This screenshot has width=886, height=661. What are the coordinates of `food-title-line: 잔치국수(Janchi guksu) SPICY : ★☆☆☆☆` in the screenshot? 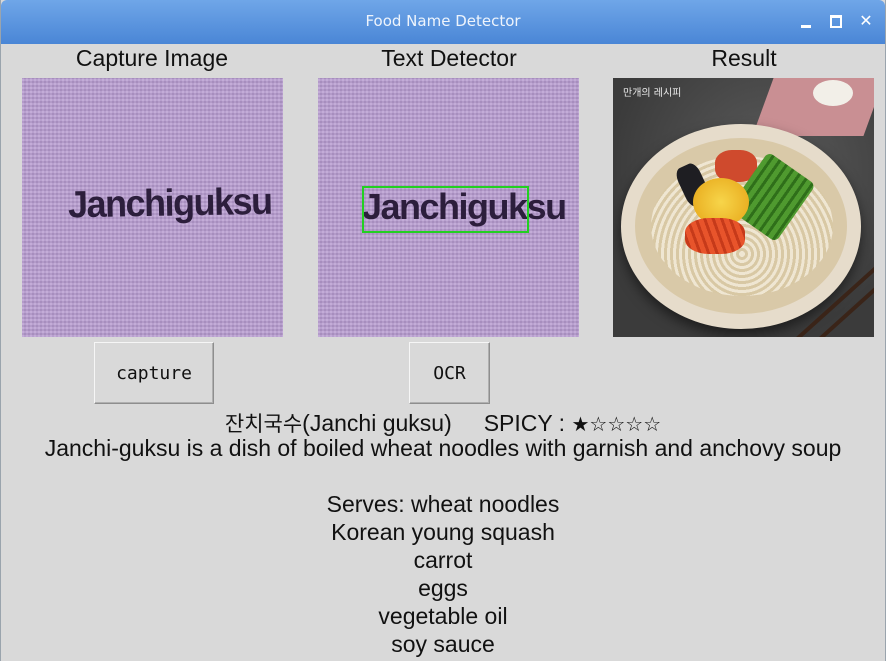 It's located at (443, 423).